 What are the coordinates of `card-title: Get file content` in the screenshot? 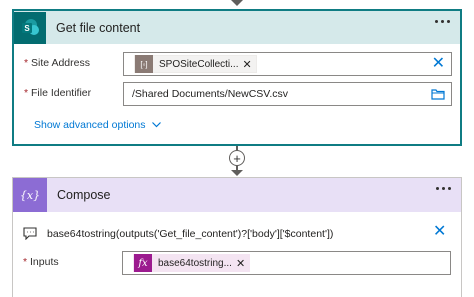 It's located at (98, 27).